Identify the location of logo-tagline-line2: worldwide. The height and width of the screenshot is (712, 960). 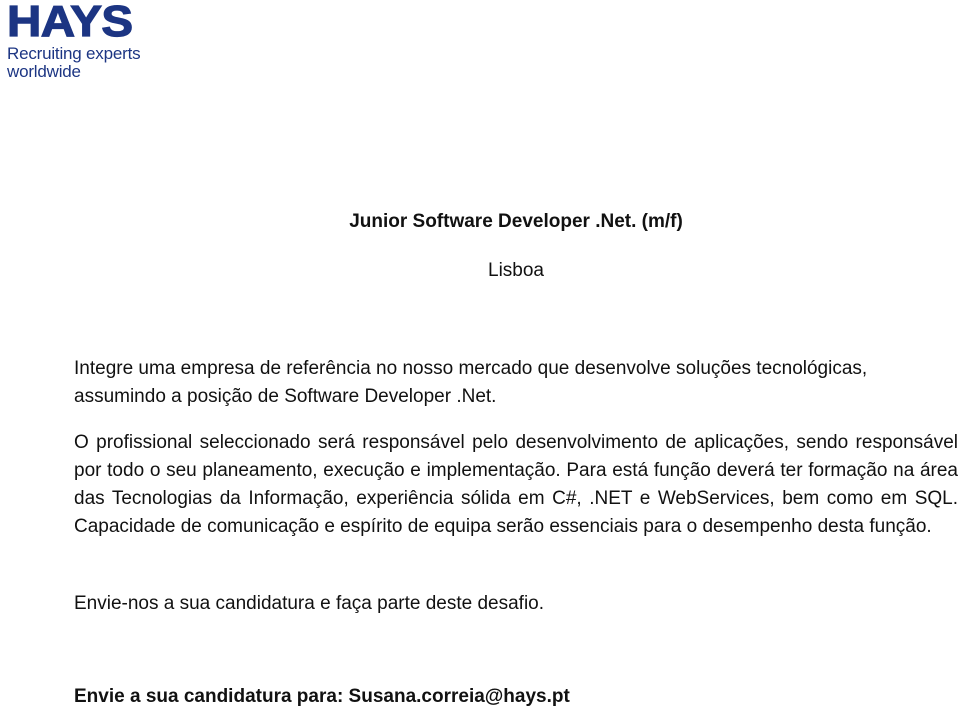
(44, 71).